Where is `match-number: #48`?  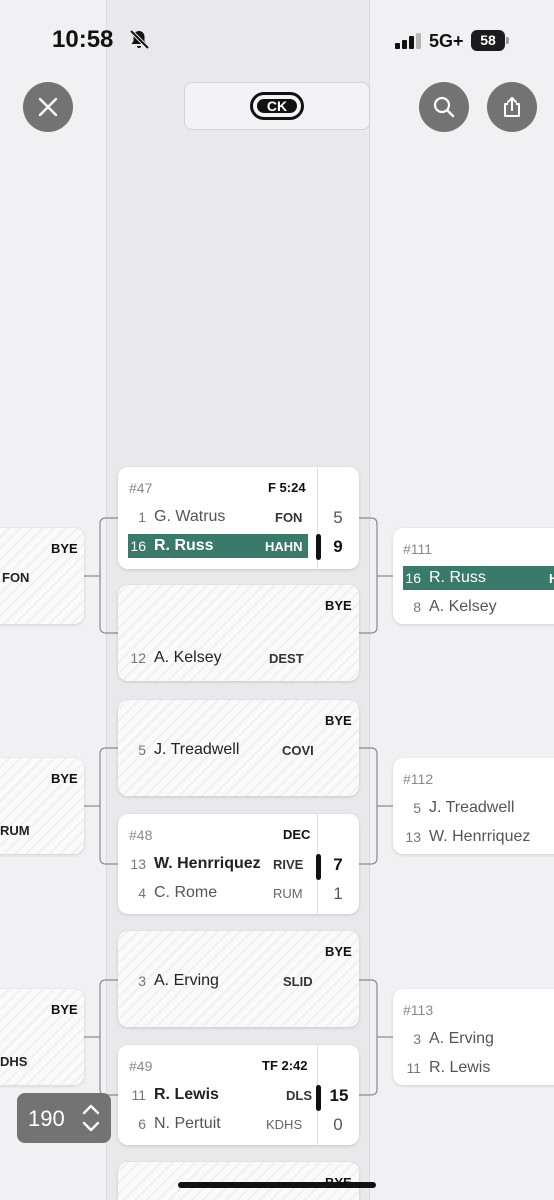
match-number: #48 is located at coordinates (141, 835).